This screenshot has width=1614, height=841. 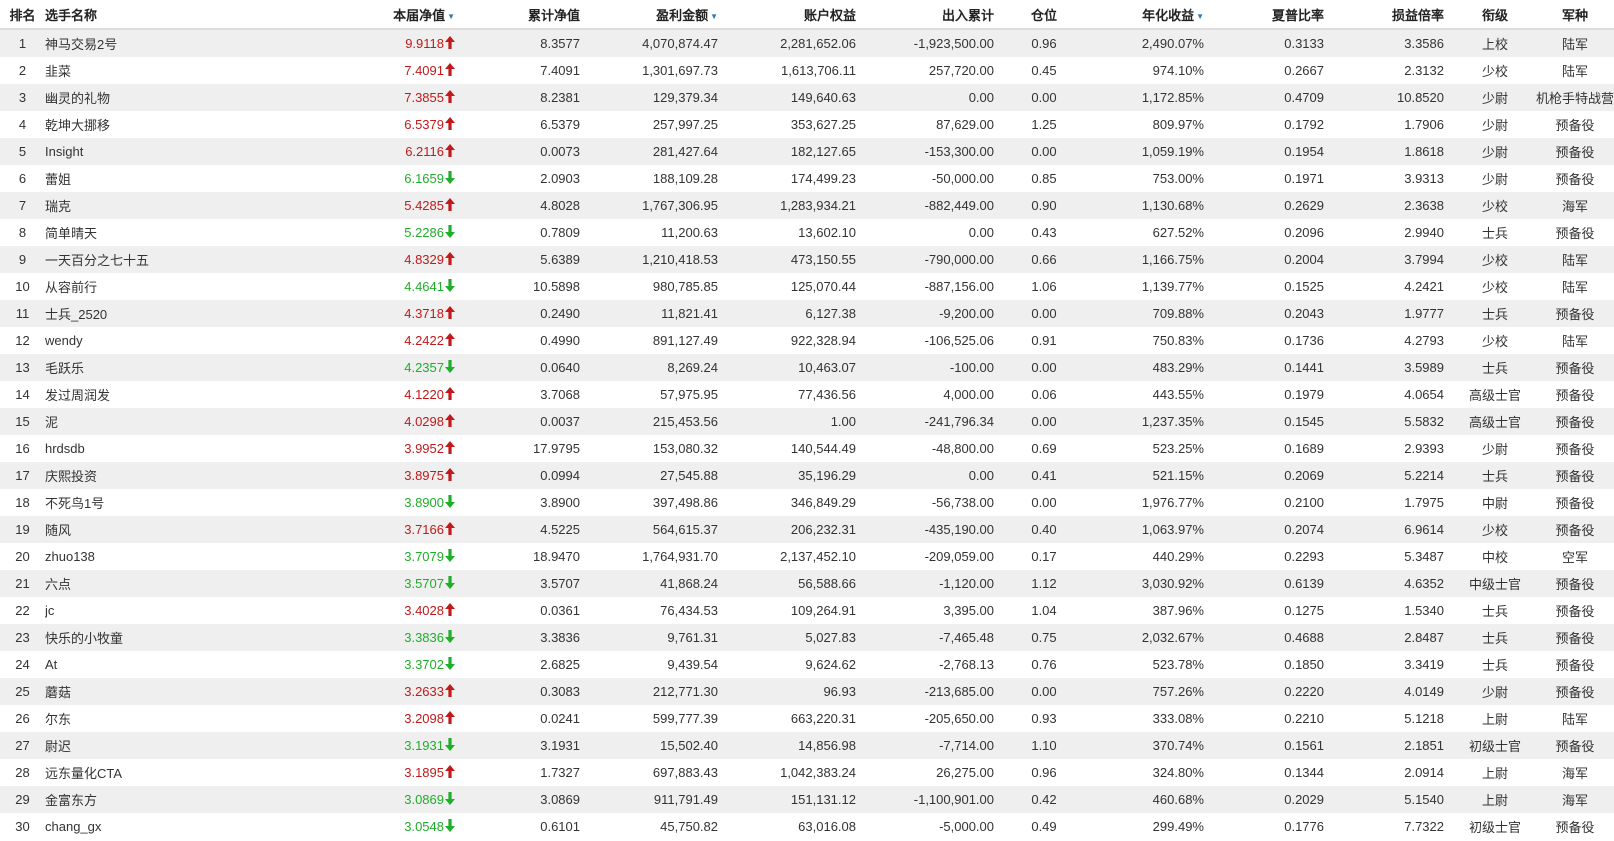 I want to click on cell-name: jc, so click(x=210, y=610).